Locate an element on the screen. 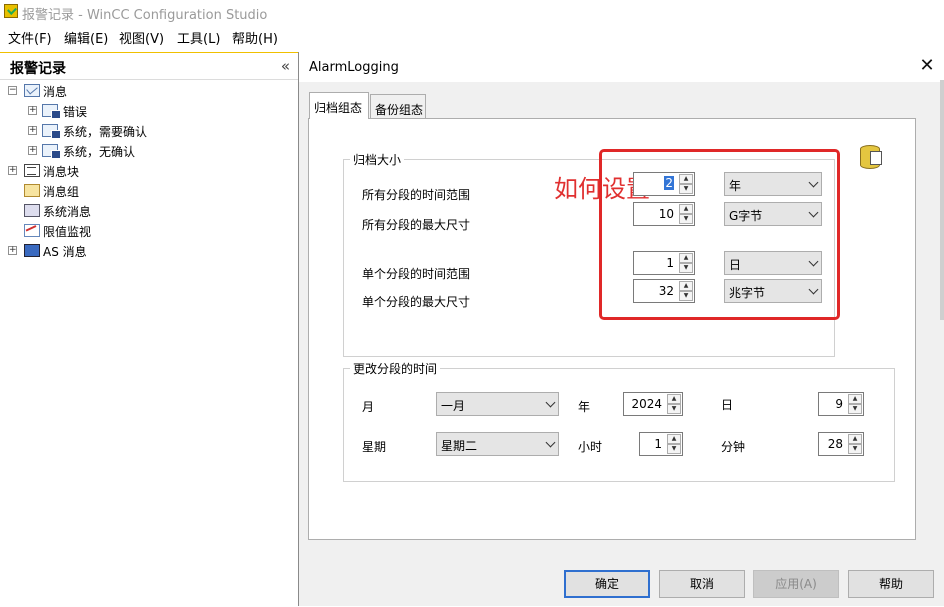 The height and width of the screenshot is (607, 944). system-message-icon is located at coordinates (32, 210).